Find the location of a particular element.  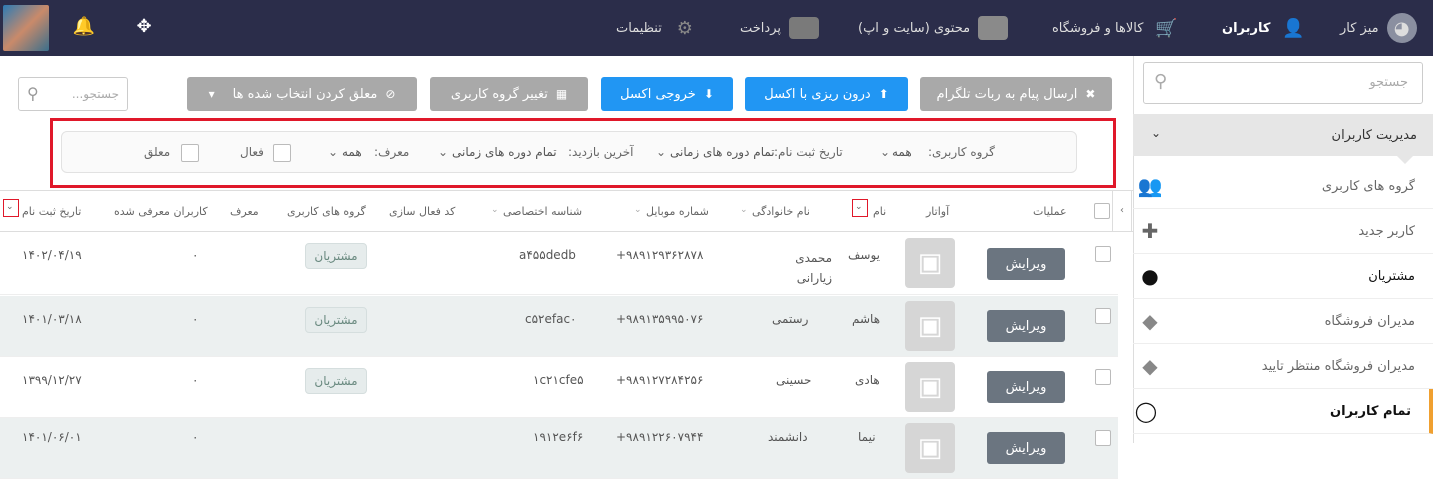

cell-referred: ۰ is located at coordinates (195, 380).